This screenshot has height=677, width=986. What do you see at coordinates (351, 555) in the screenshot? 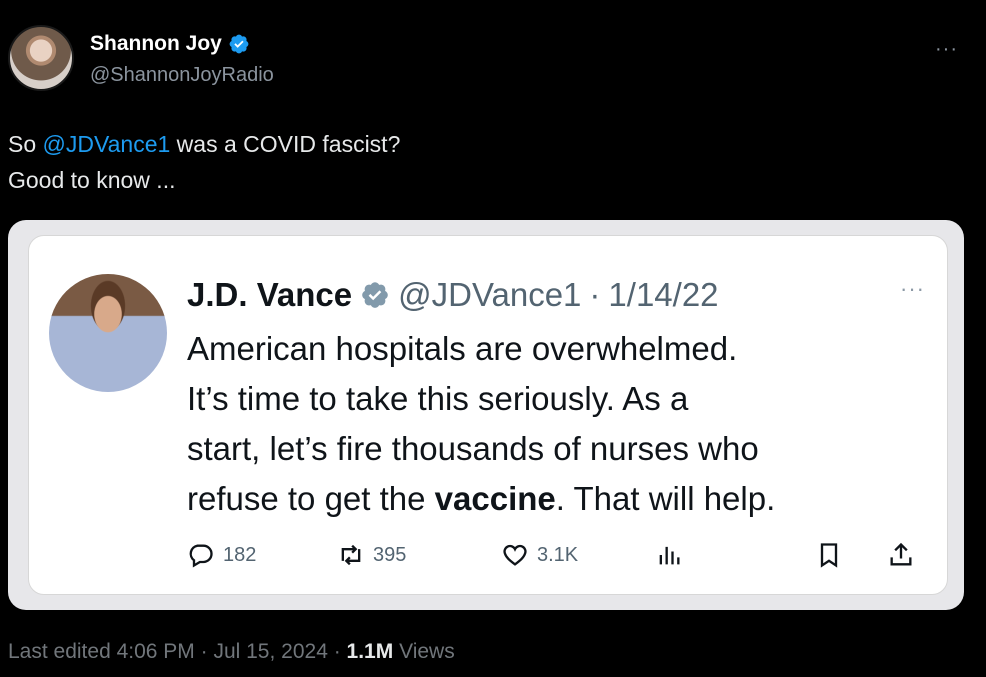
I see `repost-icon` at bounding box center [351, 555].